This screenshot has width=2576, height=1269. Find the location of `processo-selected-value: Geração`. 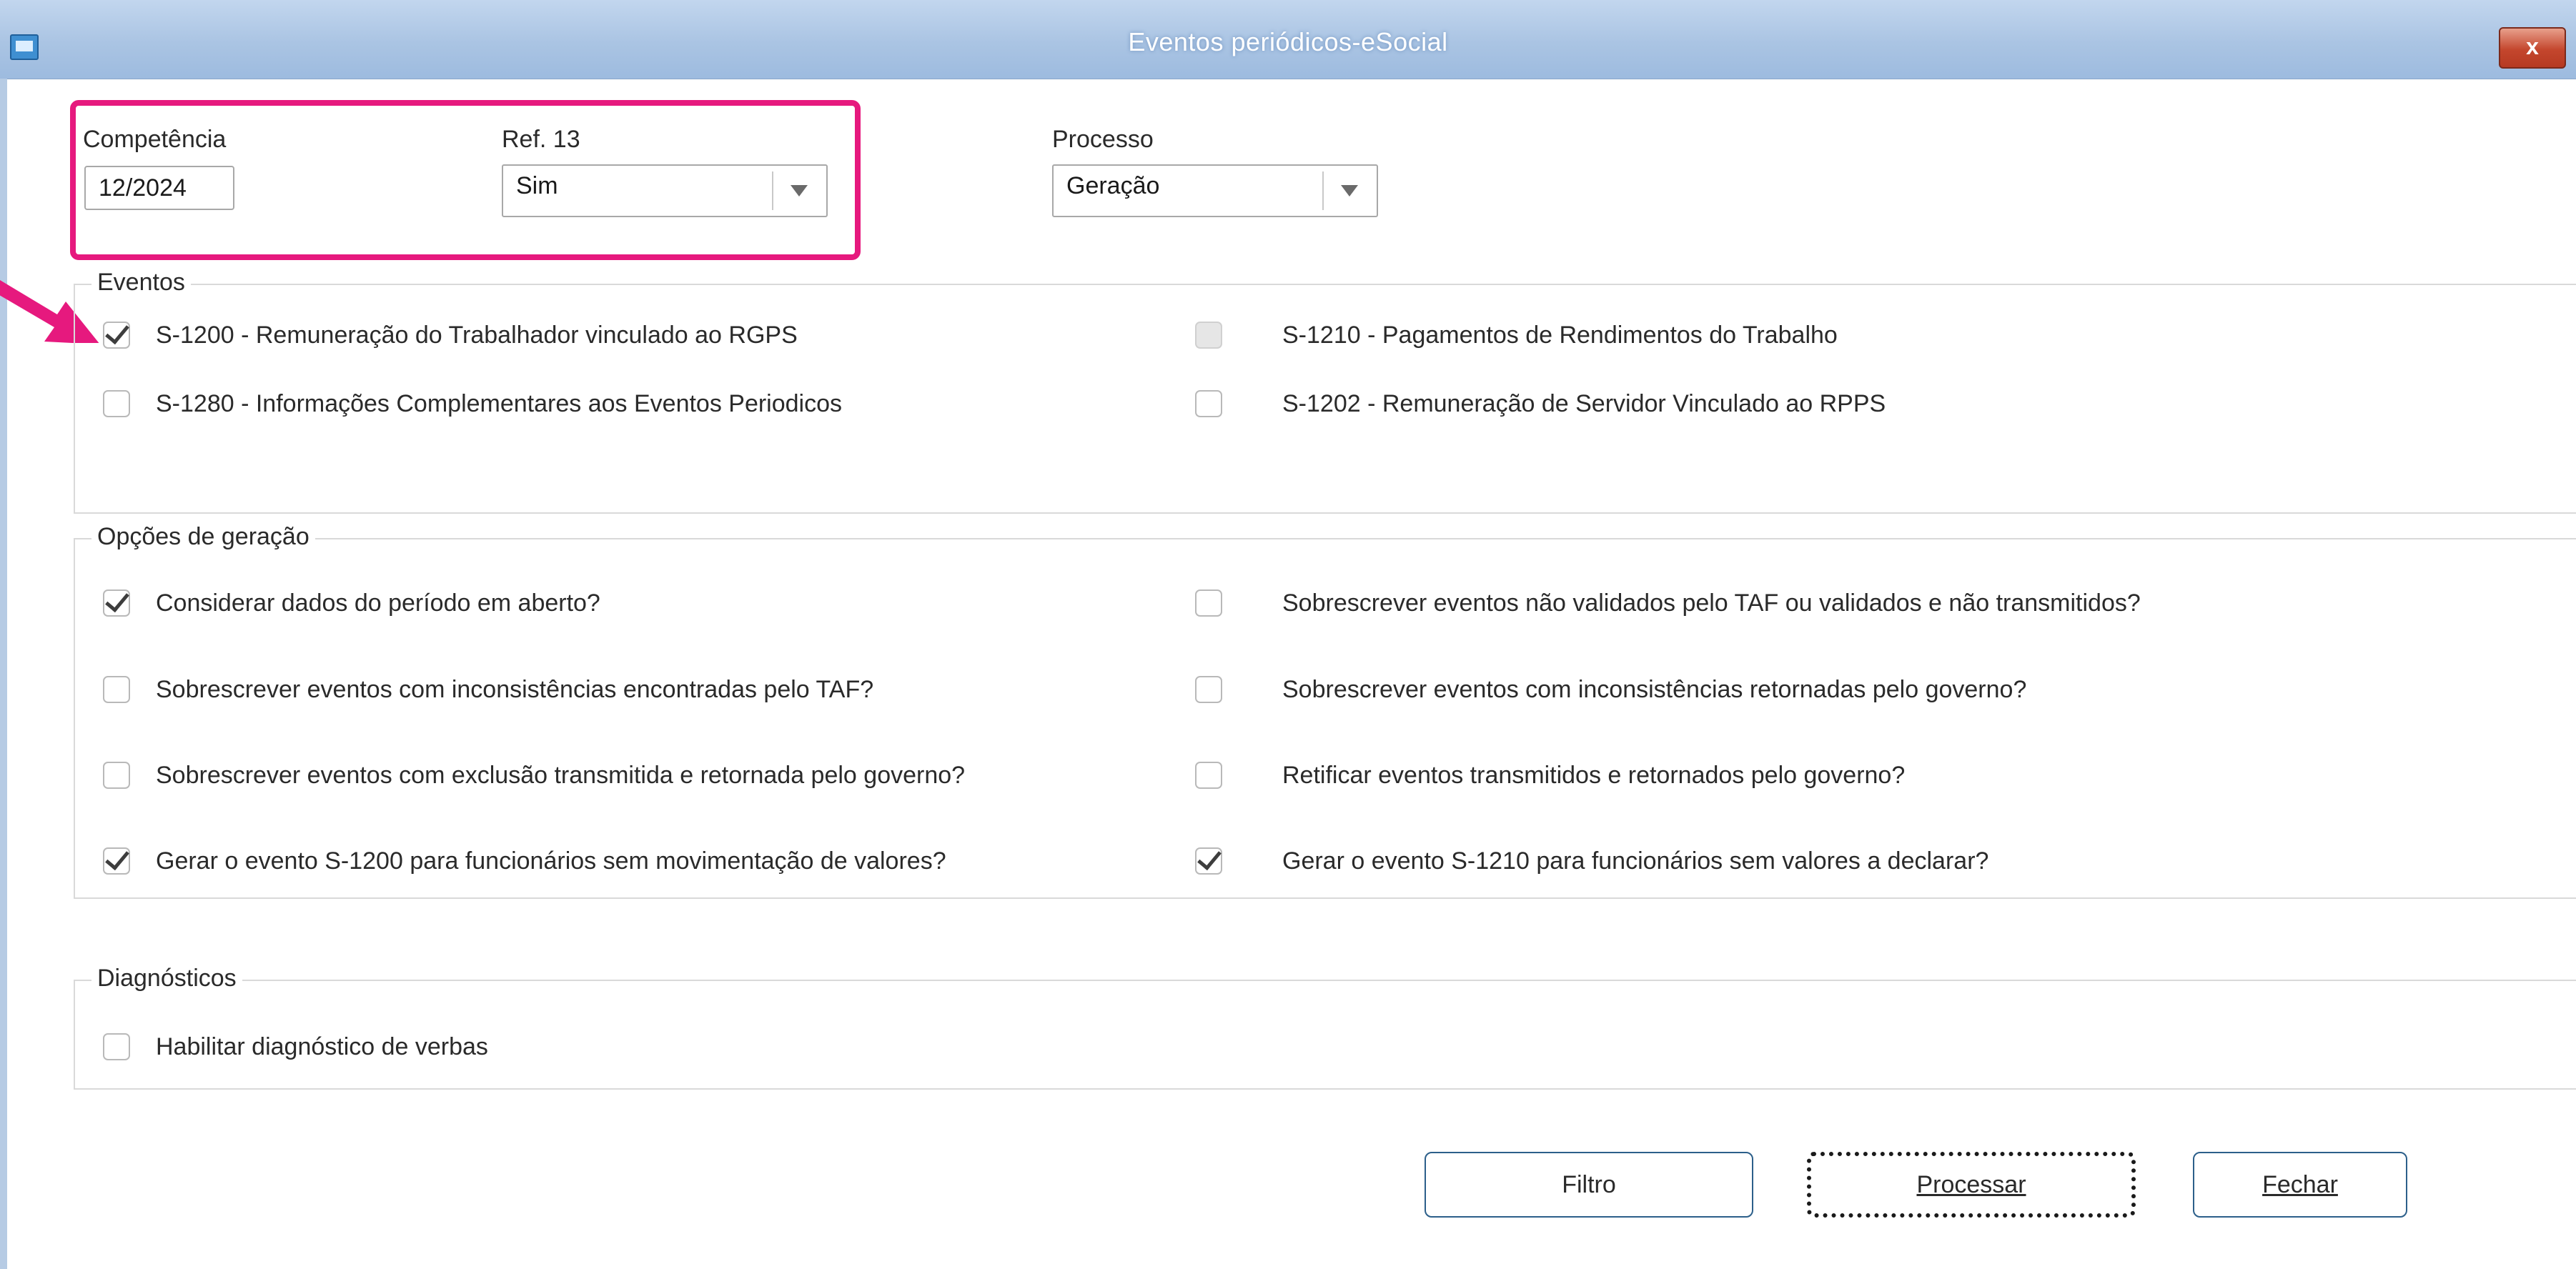

processo-selected-value: Geração is located at coordinates (1113, 185).